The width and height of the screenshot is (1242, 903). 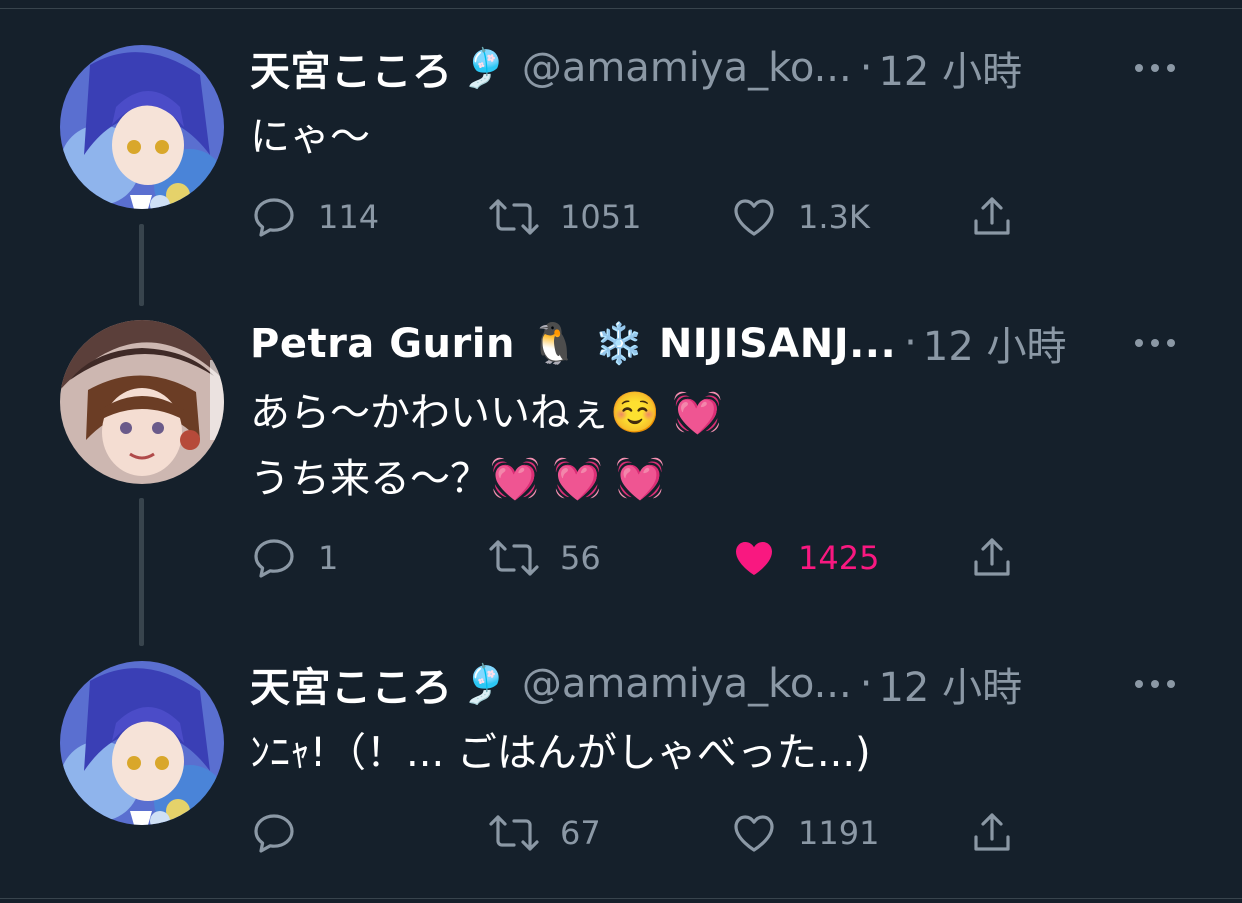 I want to click on like-count: 1191, so click(x=839, y=833).